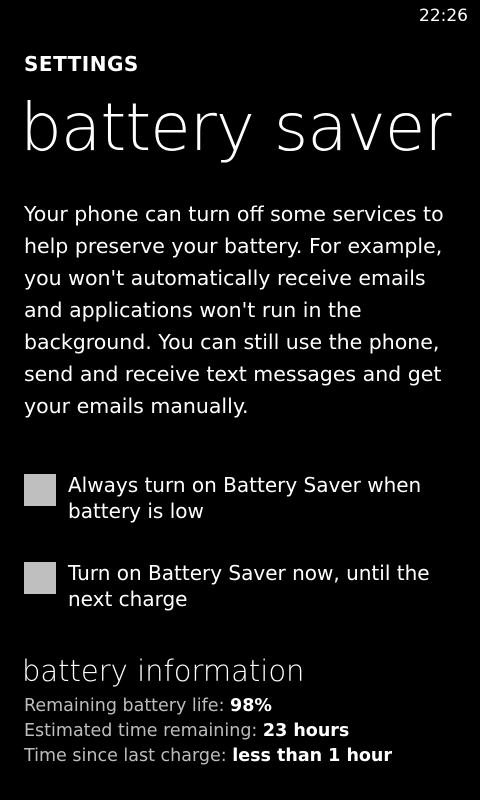 The height and width of the screenshot is (800, 480). What do you see at coordinates (143, 731) in the screenshot?
I see `estimated-time-remaining-label: Estimated time remaining:` at bounding box center [143, 731].